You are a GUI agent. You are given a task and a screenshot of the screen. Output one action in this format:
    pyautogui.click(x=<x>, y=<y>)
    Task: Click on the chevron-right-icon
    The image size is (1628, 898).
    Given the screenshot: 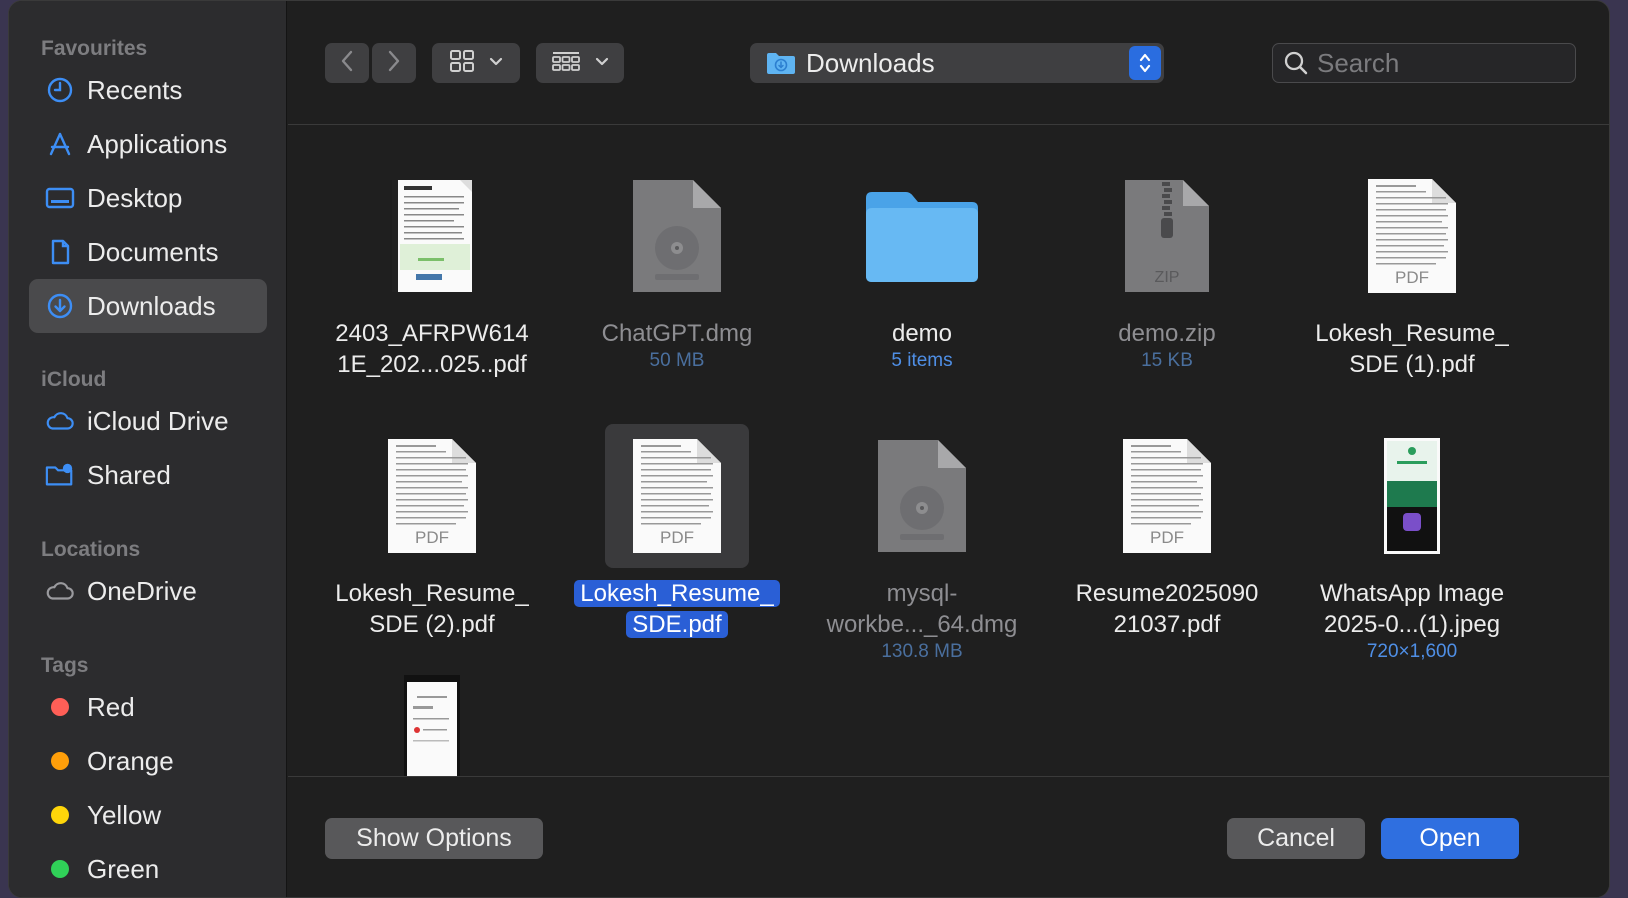 What is the action you would take?
    pyautogui.click(x=394, y=63)
    